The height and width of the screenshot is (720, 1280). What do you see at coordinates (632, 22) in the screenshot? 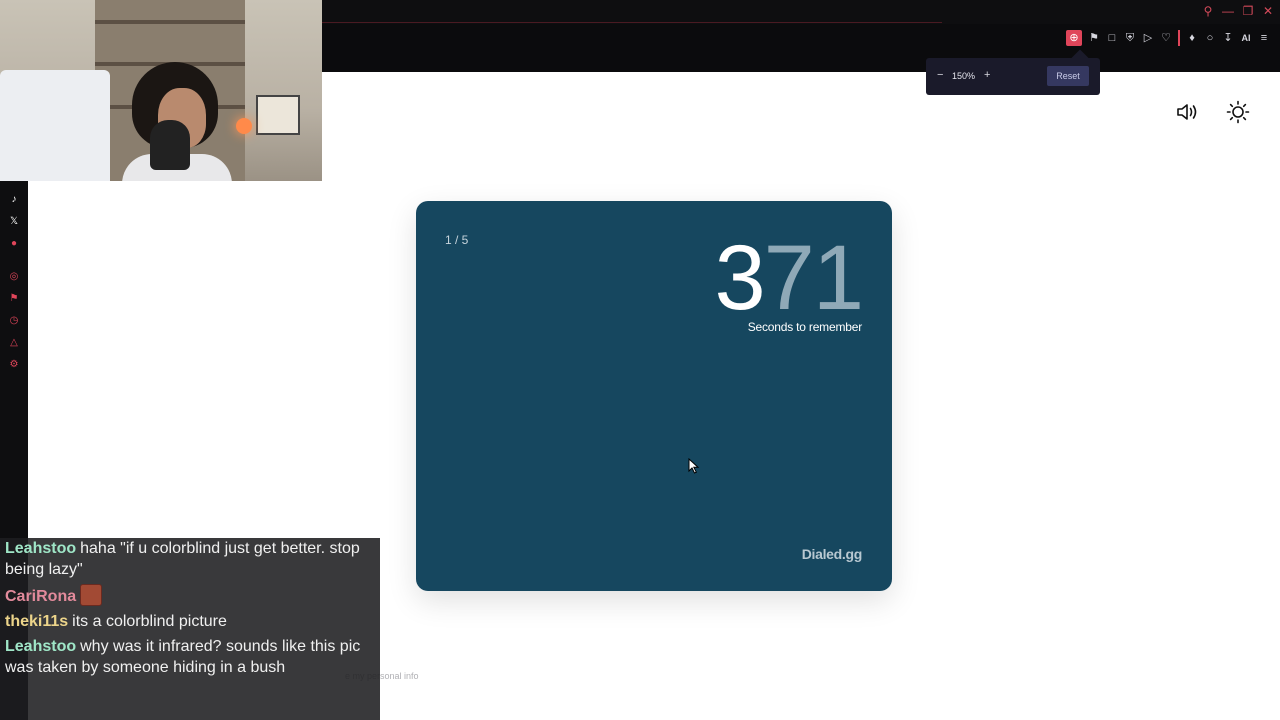
I see `titlebar-divider` at bounding box center [632, 22].